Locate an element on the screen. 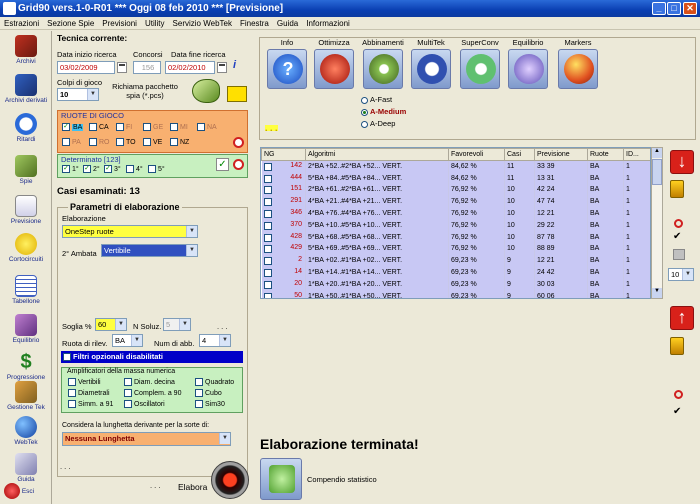 The height and width of the screenshot is (504, 700). sidebar-item-tabellone: Tabellone is located at coordinates (26, 290).